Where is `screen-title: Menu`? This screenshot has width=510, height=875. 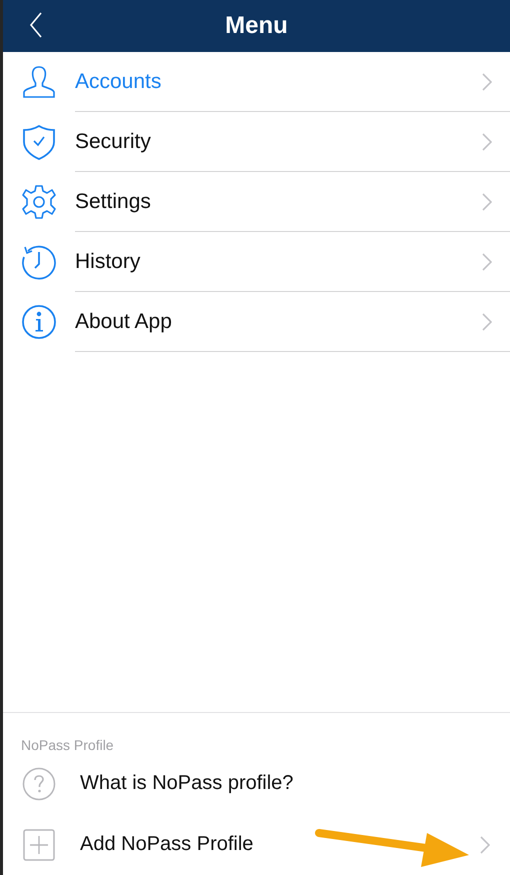 screen-title: Menu is located at coordinates (256, 26).